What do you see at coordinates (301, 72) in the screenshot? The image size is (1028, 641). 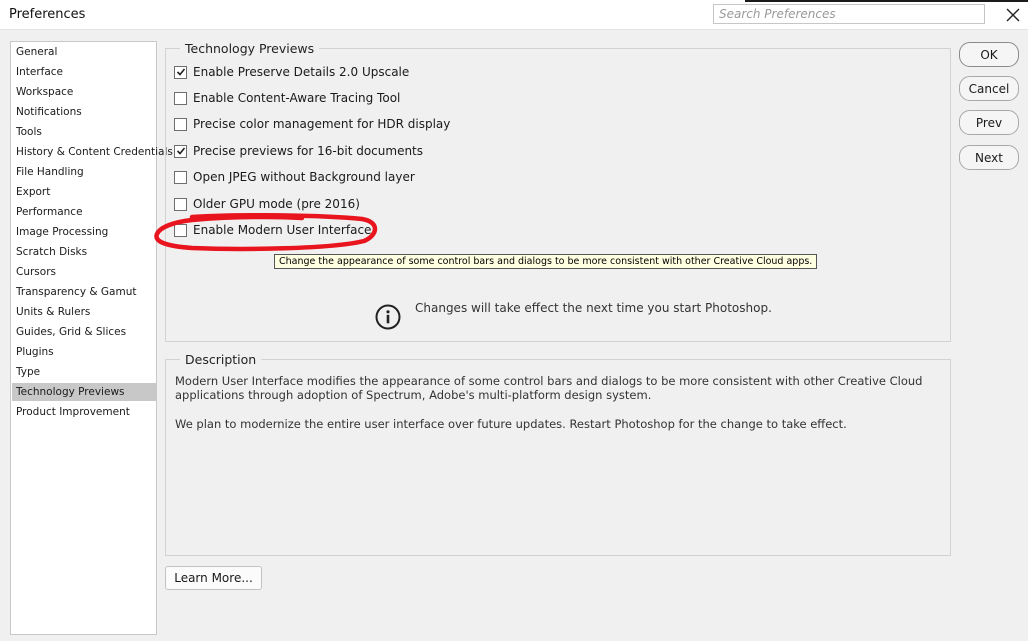 I see `option-label: Enable Preserve Details 2.0 Upscale` at bounding box center [301, 72].